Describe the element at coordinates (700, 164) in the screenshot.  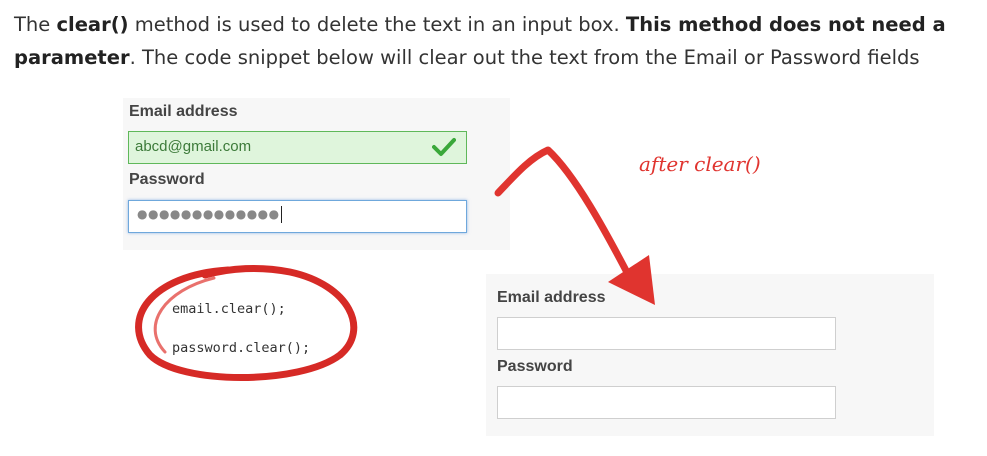
I see `after-clear-annotation: after clear()` at that location.